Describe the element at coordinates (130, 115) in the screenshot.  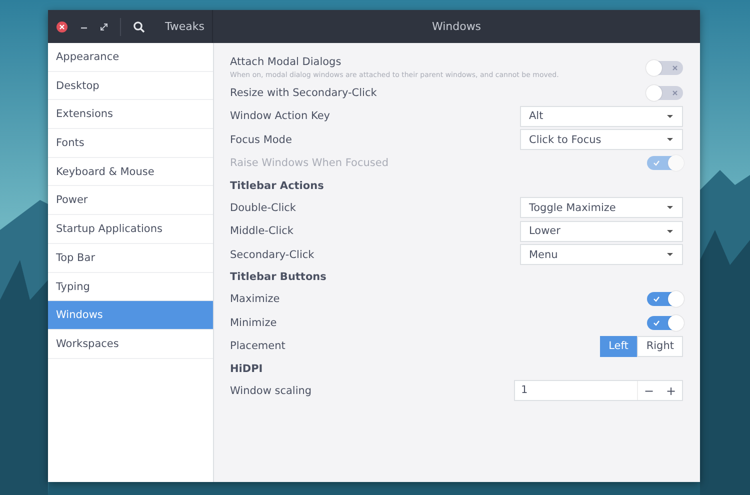
I see `sidebar-item: Extensions` at that location.